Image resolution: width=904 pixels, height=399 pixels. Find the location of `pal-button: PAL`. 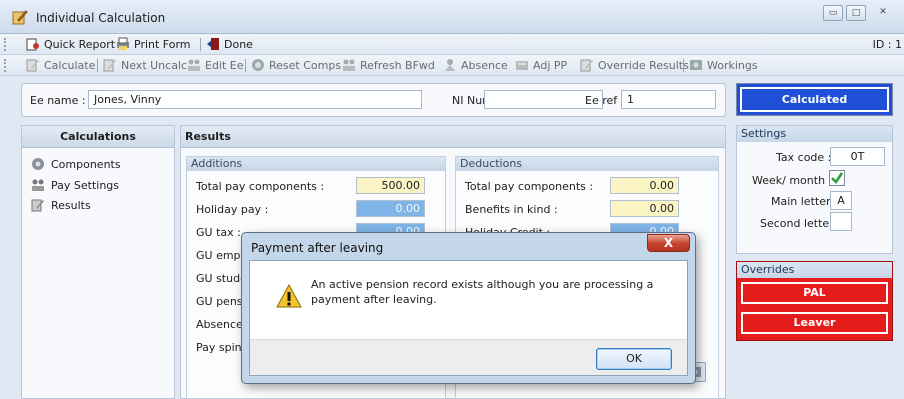

pal-button: PAL is located at coordinates (814, 293).